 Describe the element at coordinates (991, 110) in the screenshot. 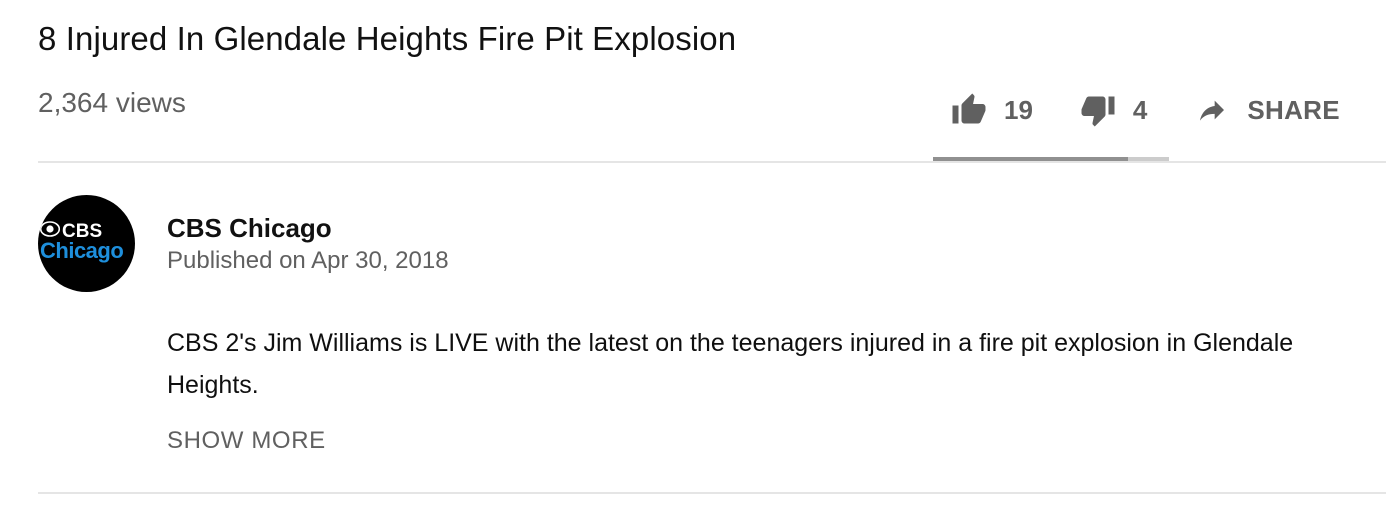

I see `like-button: 19` at that location.